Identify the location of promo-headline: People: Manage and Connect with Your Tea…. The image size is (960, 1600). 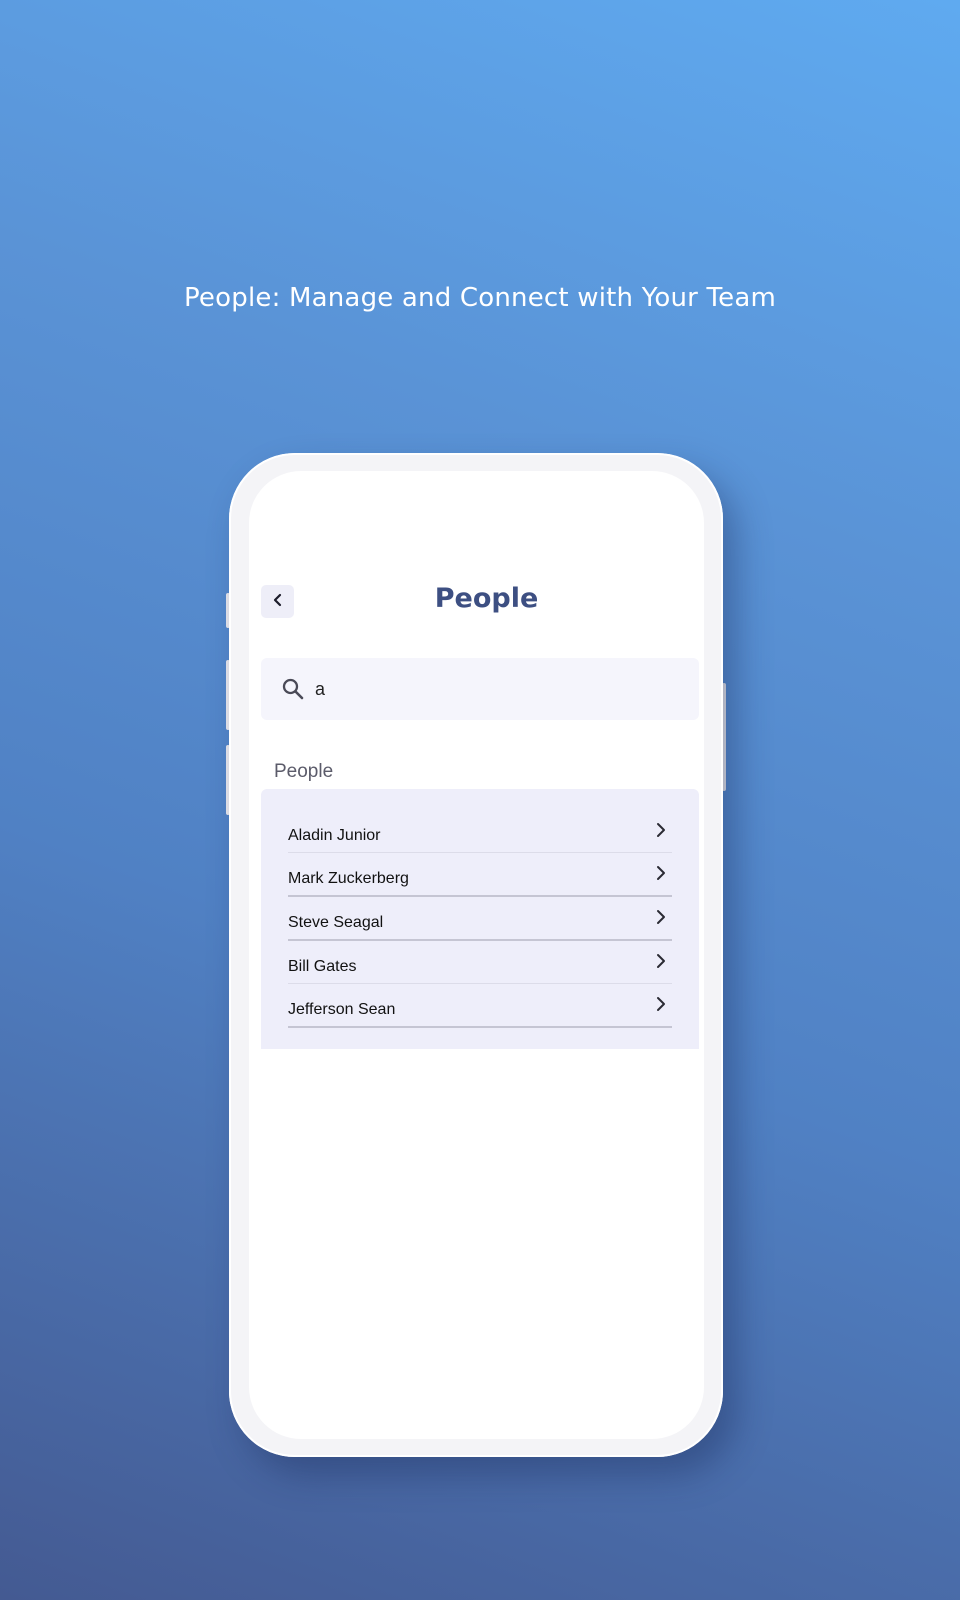
(479, 298).